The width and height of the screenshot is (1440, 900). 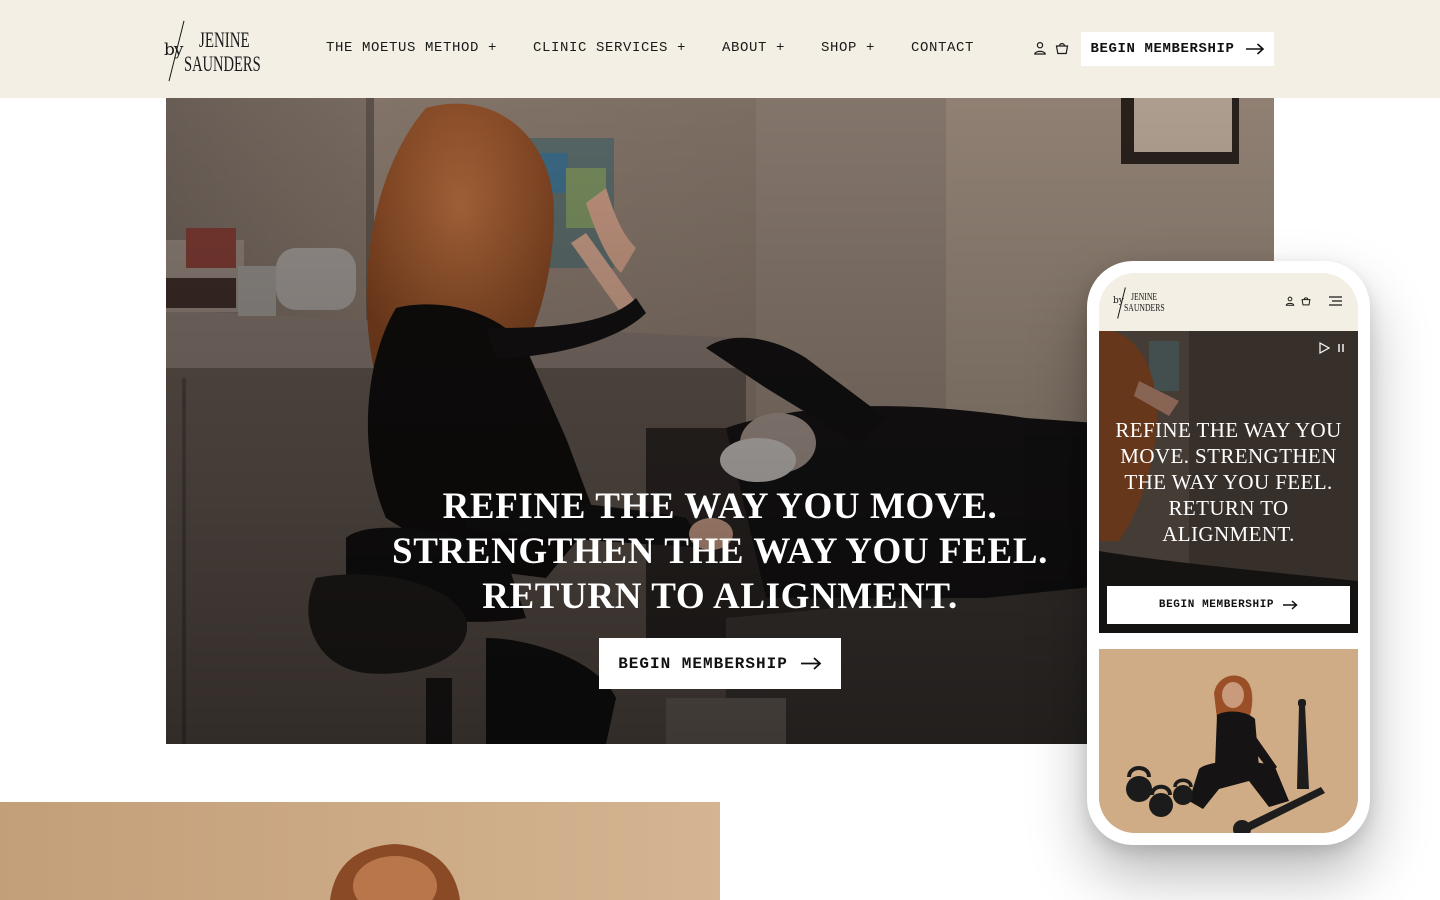 I want to click on header-begin-membership-button: BEGIN MEMBERSHIP, so click(x=1177, y=49).